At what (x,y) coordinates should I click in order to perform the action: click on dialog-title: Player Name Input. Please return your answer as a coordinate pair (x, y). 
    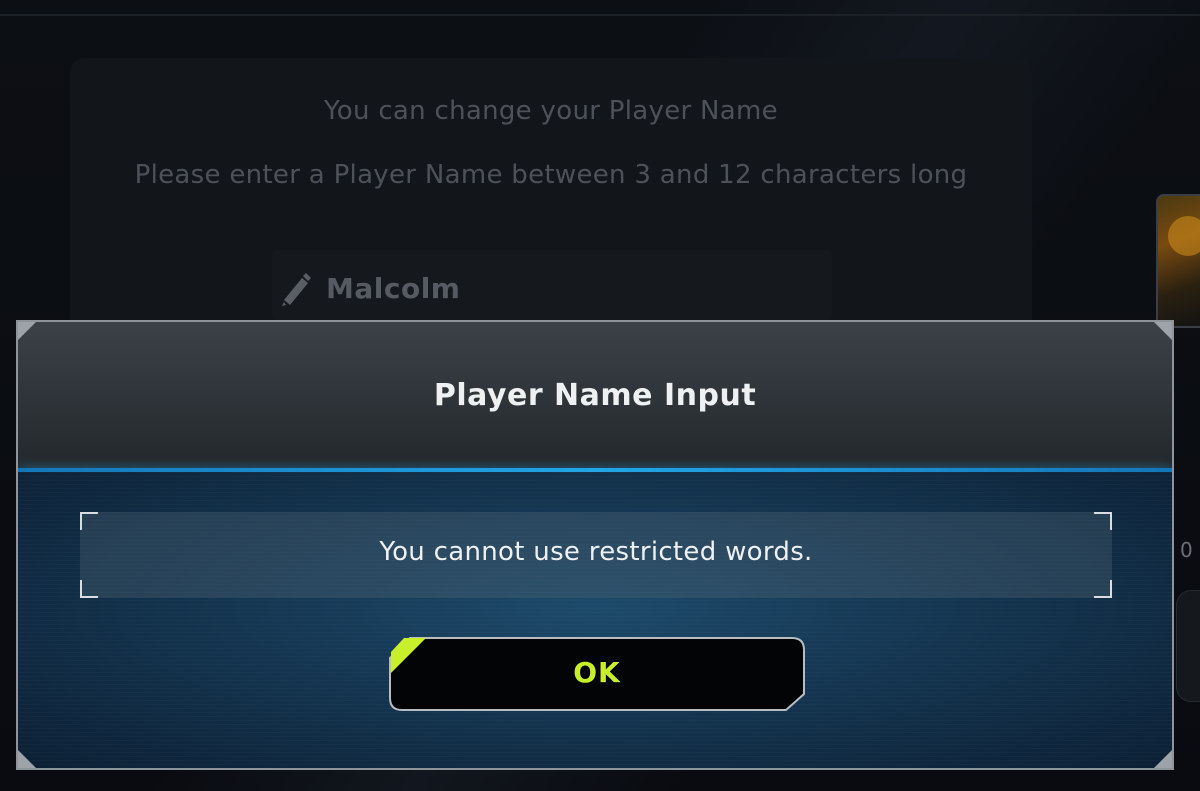
    Looking at the image, I should click on (595, 395).